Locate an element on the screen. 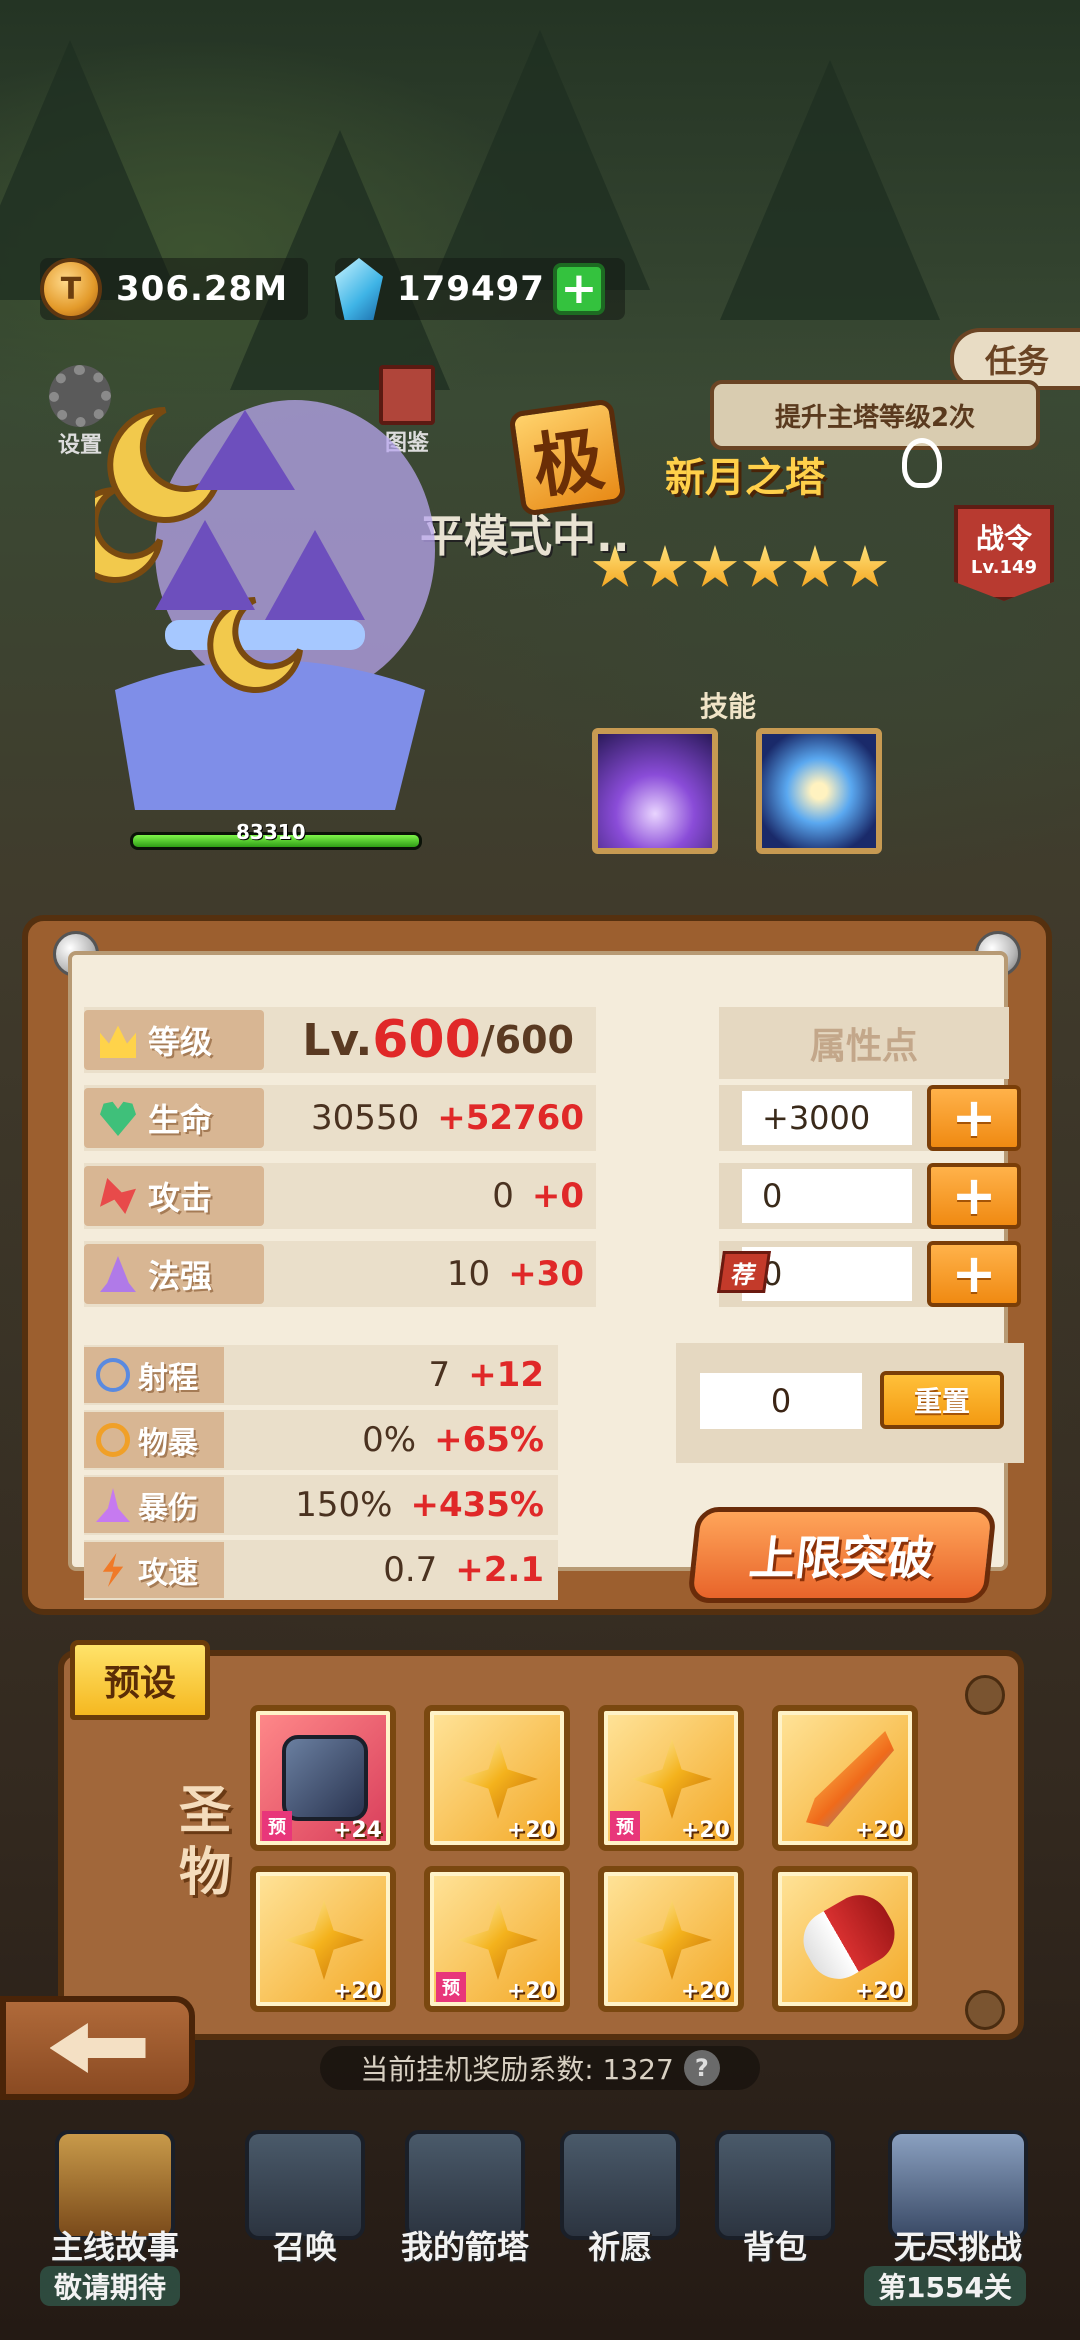 This screenshot has width=1080, height=2340. attack-label-text: 攻击 is located at coordinates (180, 1198).